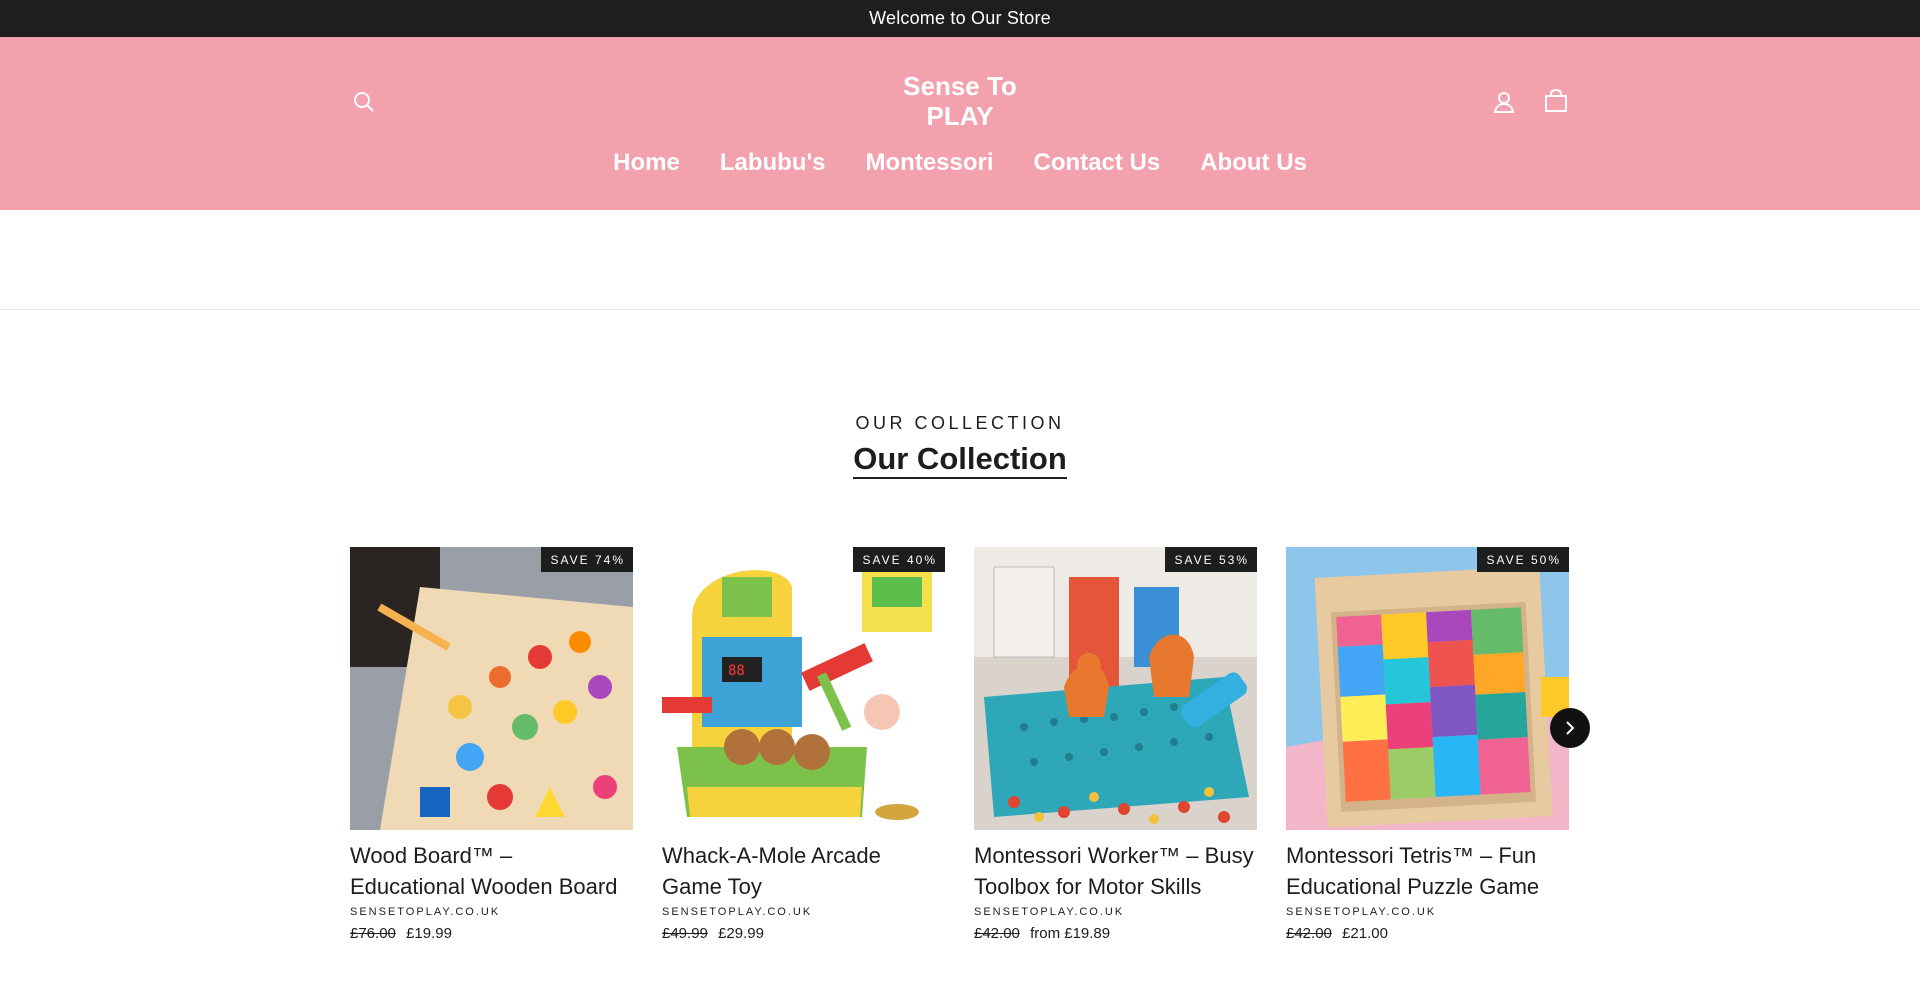 The image size is (1920, 993). I want to click on user-icon, so click(1504, 102).